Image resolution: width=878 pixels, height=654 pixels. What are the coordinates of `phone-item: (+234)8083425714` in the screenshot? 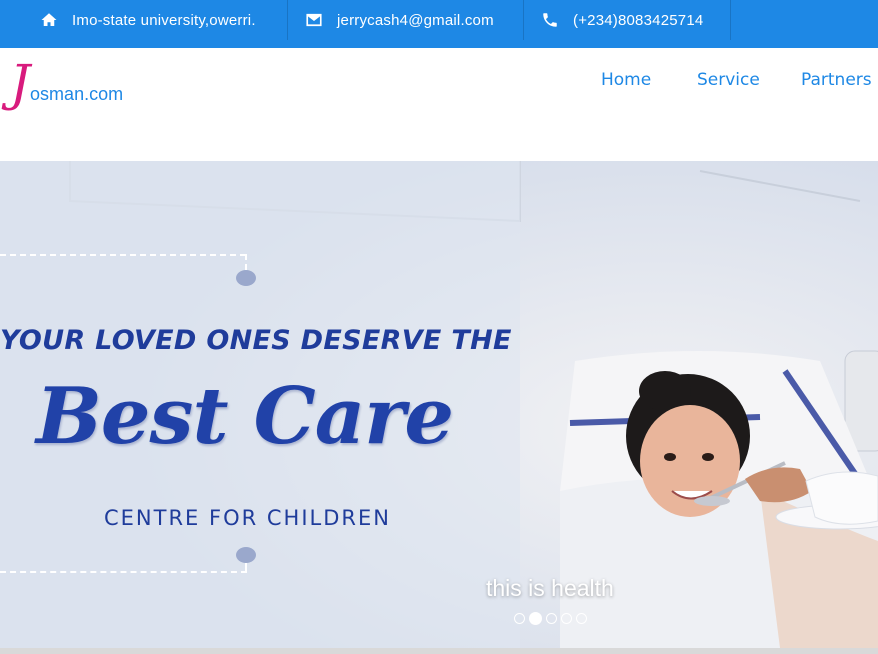 It's located at (622, 20).